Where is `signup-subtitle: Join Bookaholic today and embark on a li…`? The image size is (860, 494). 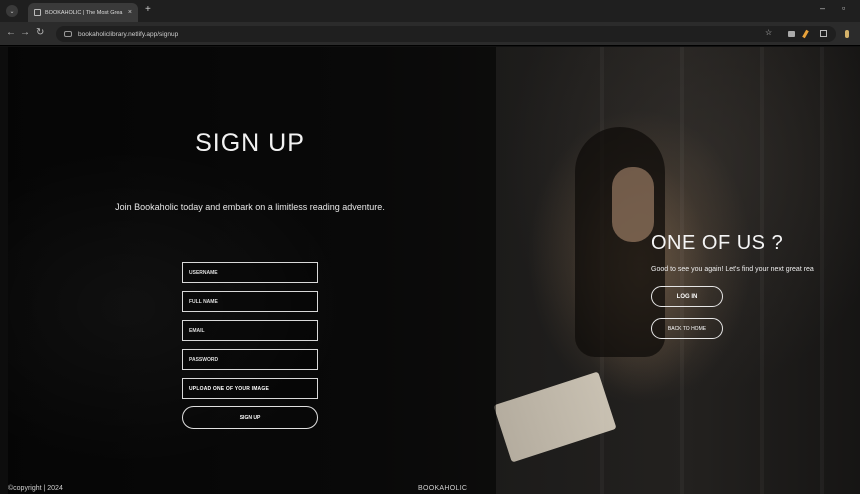 signup-subtitle: Join Bookaholic today and embark on a li… is located at coordinates (250, 207).